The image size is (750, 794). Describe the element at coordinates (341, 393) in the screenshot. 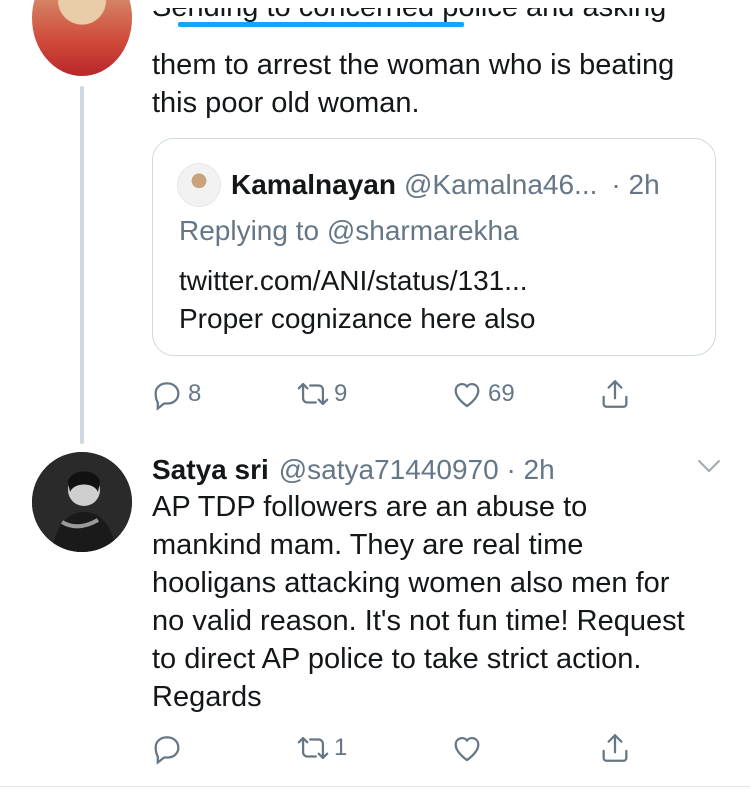

I see `retweet-count: 9` at that location.